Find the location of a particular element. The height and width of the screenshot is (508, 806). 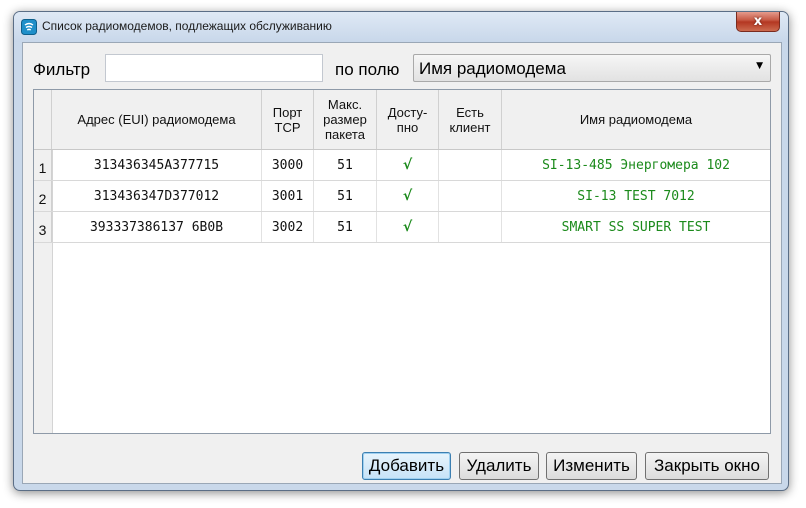

add-button: Добавить is located at coordinates (406, 466).